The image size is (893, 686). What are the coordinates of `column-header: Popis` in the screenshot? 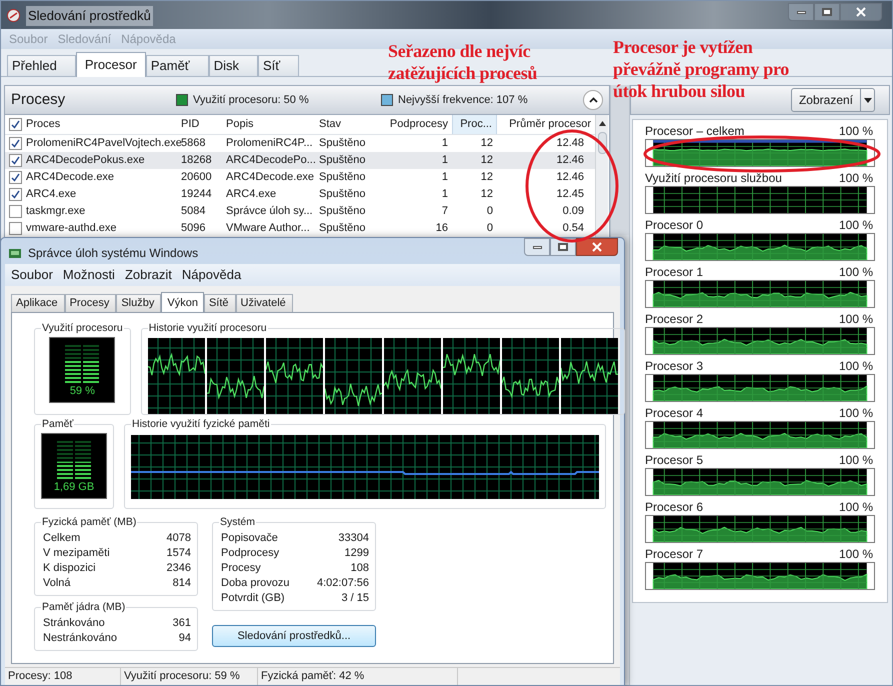 It's located at (268, 124).